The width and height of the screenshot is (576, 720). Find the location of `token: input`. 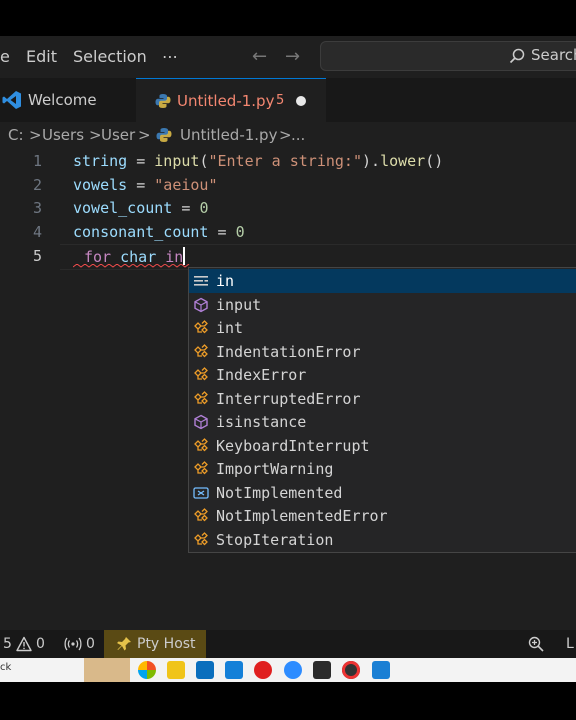

token: input is located at coordinates (177, 161).